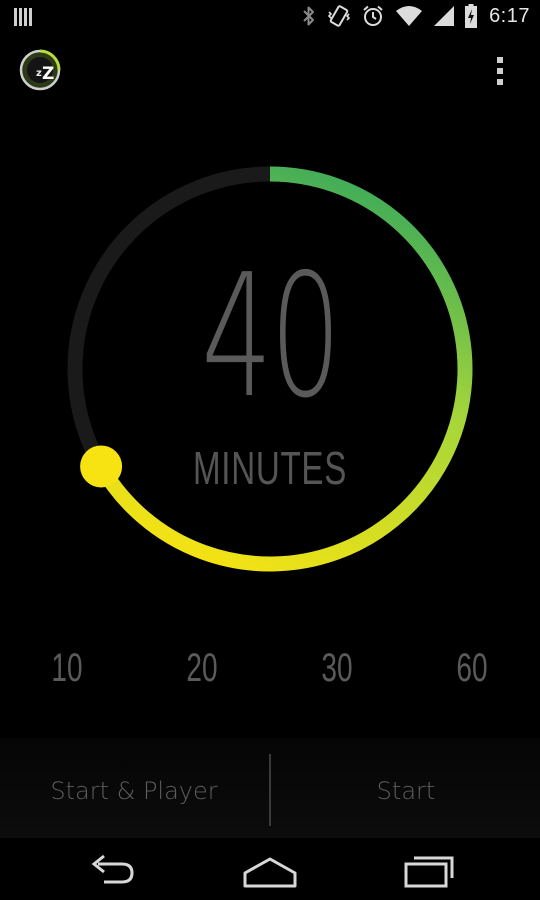 The image size is (540, 900). Describe the element at coordinates (24, 17) in the screenshot. I see `notification-bars-icon` at that location.